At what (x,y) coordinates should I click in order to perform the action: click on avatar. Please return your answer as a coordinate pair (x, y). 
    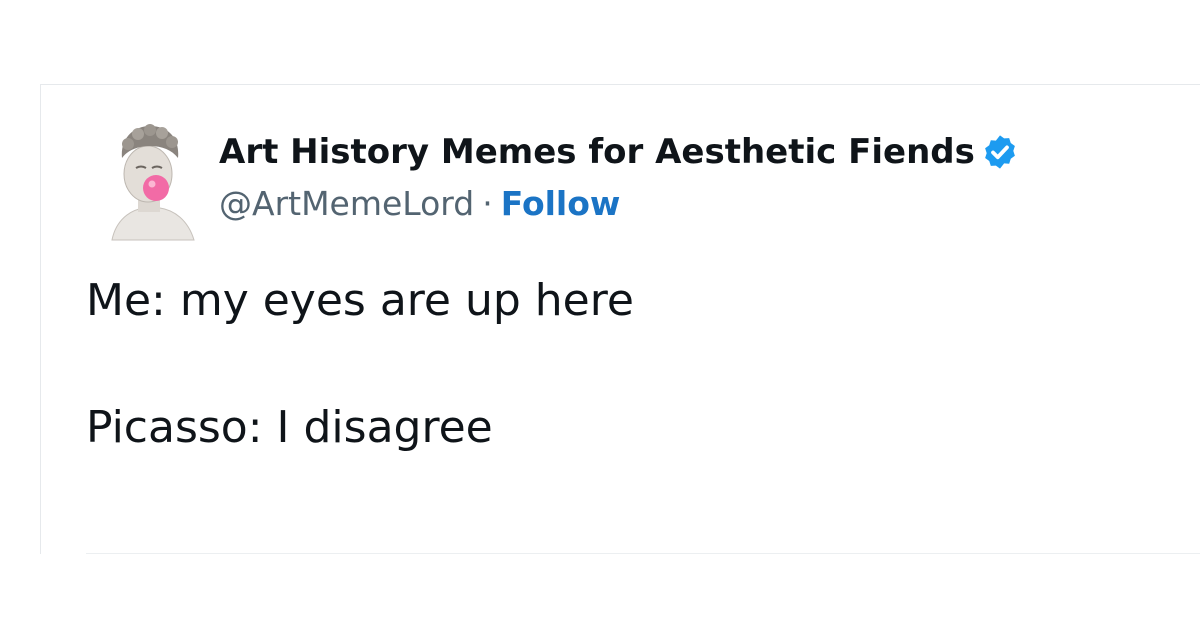
    Looking at the image, I should click on (150, 178).